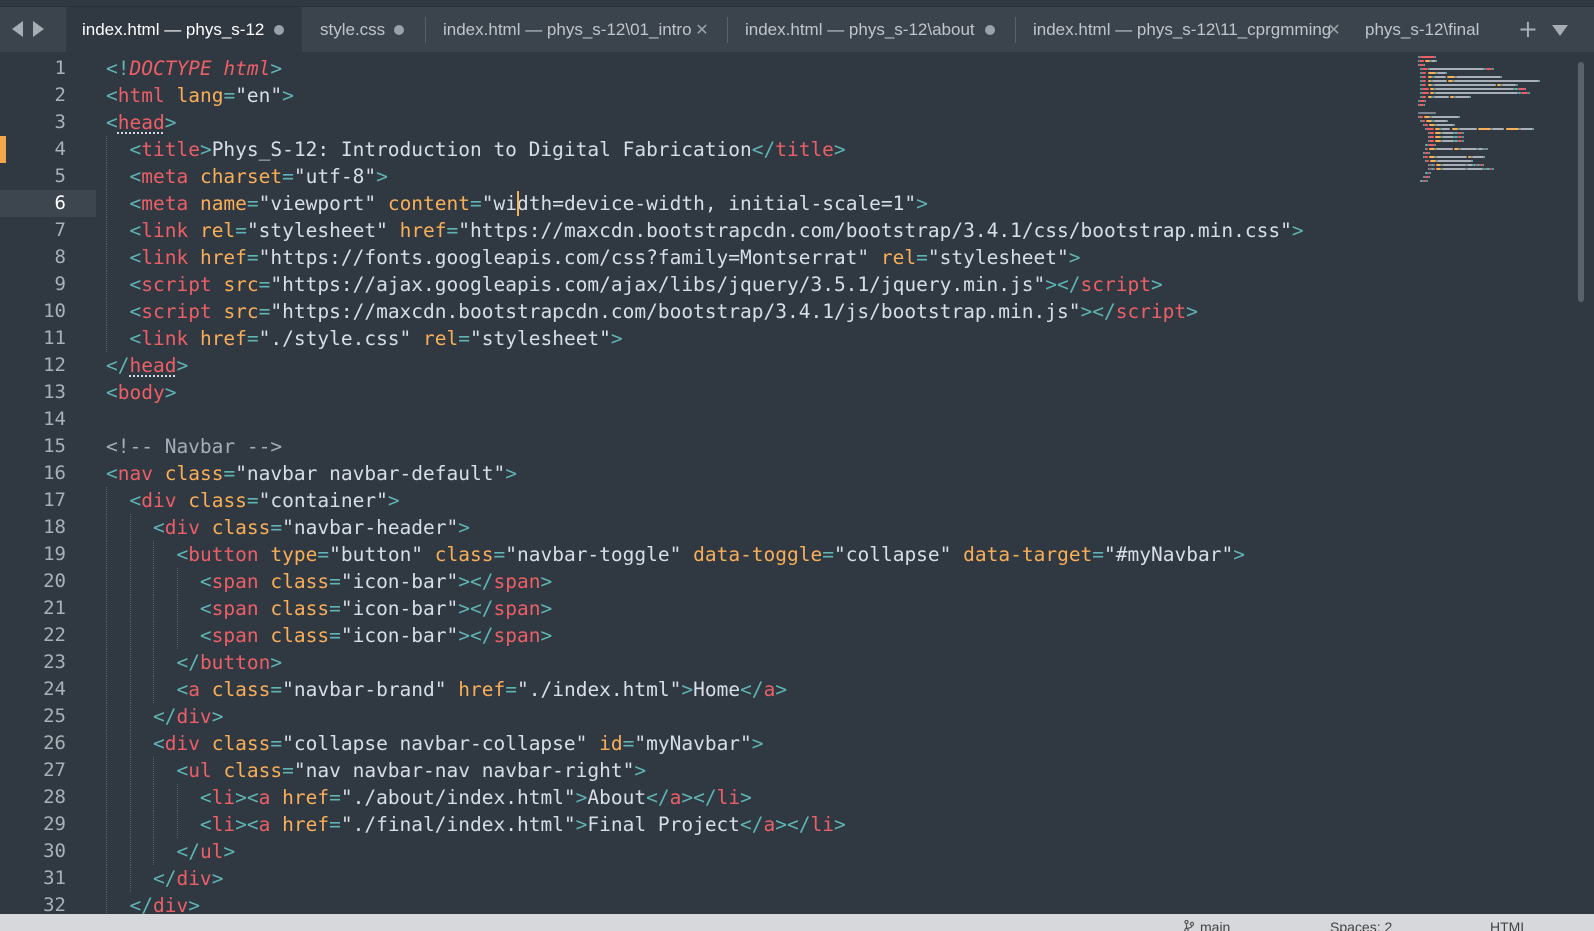  Describe the element at coordinates (48, 257) in the screenshot. I see `line-number: 8` at that location.